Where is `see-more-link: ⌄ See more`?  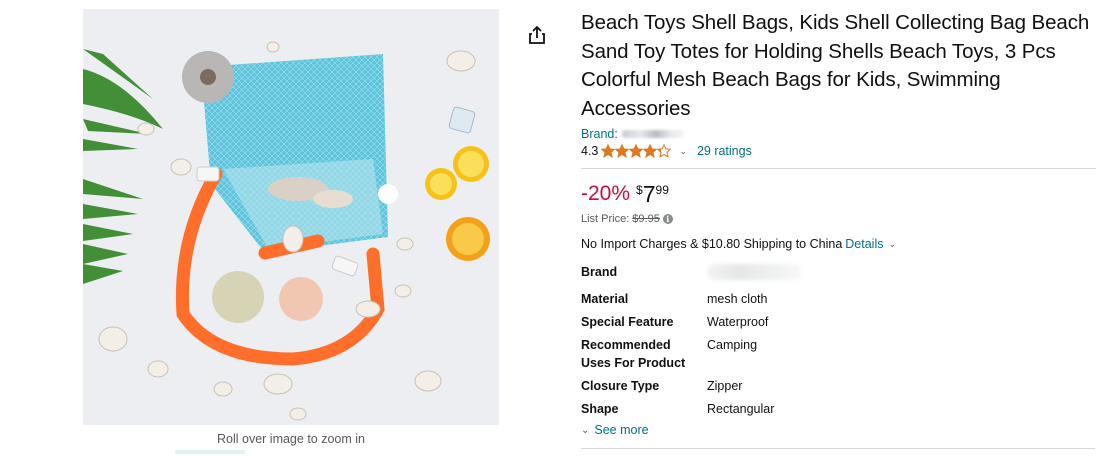
see-more-link: ⌄ See more is located at coordinates (615, 430).